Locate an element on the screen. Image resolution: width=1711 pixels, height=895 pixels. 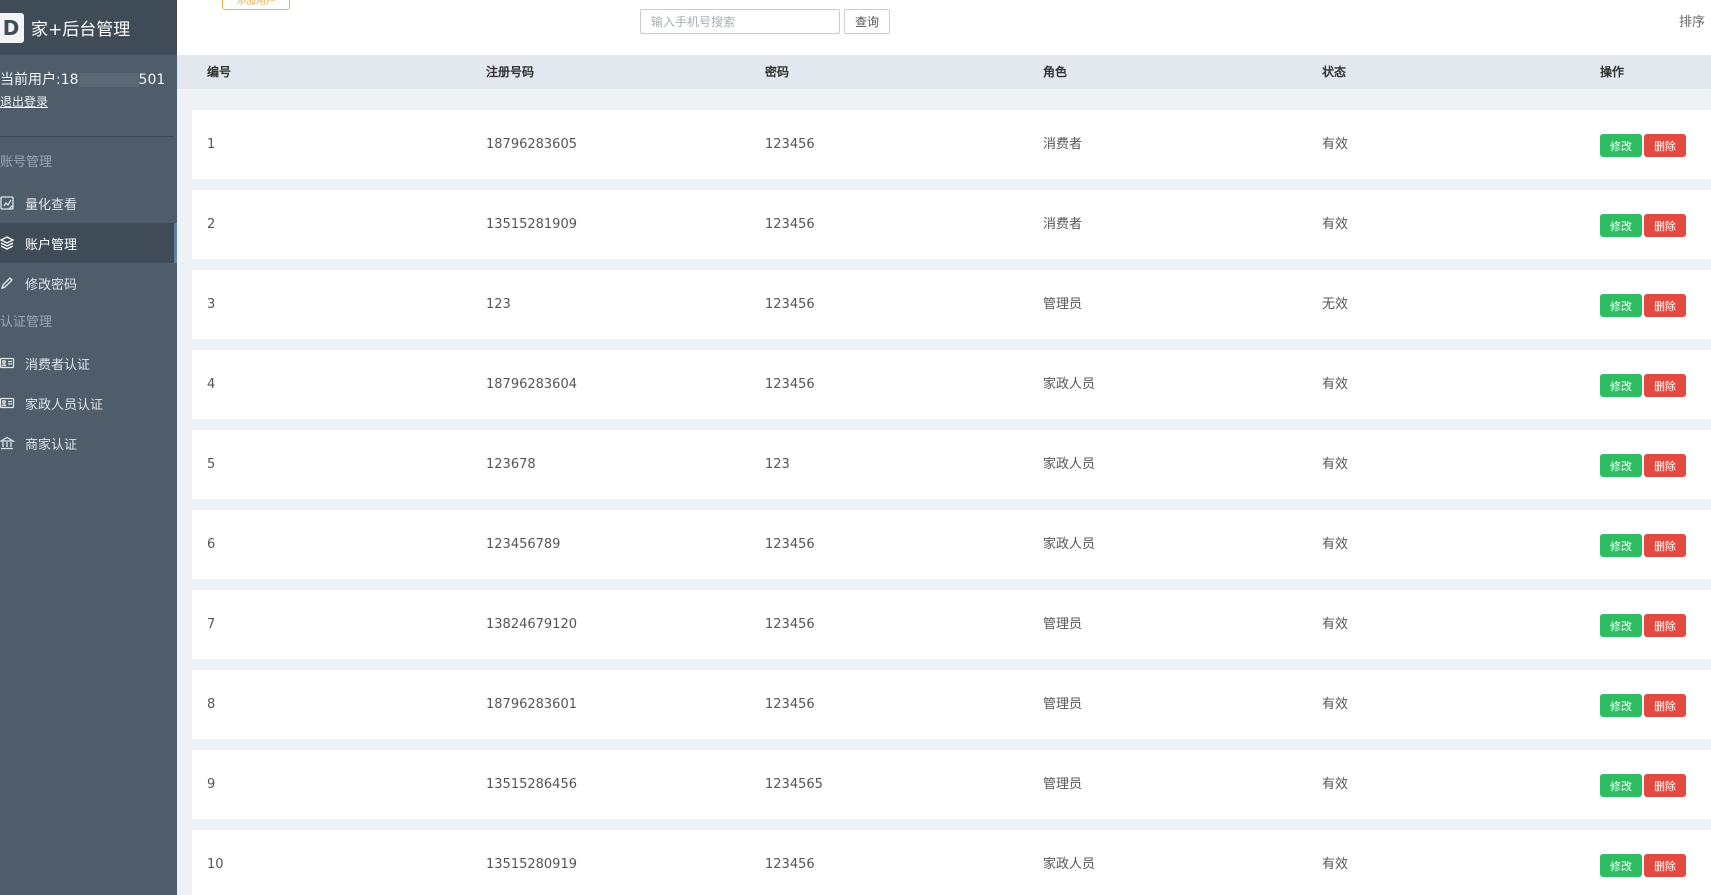
cell-password: 123 is located at coordinates (777, 464).